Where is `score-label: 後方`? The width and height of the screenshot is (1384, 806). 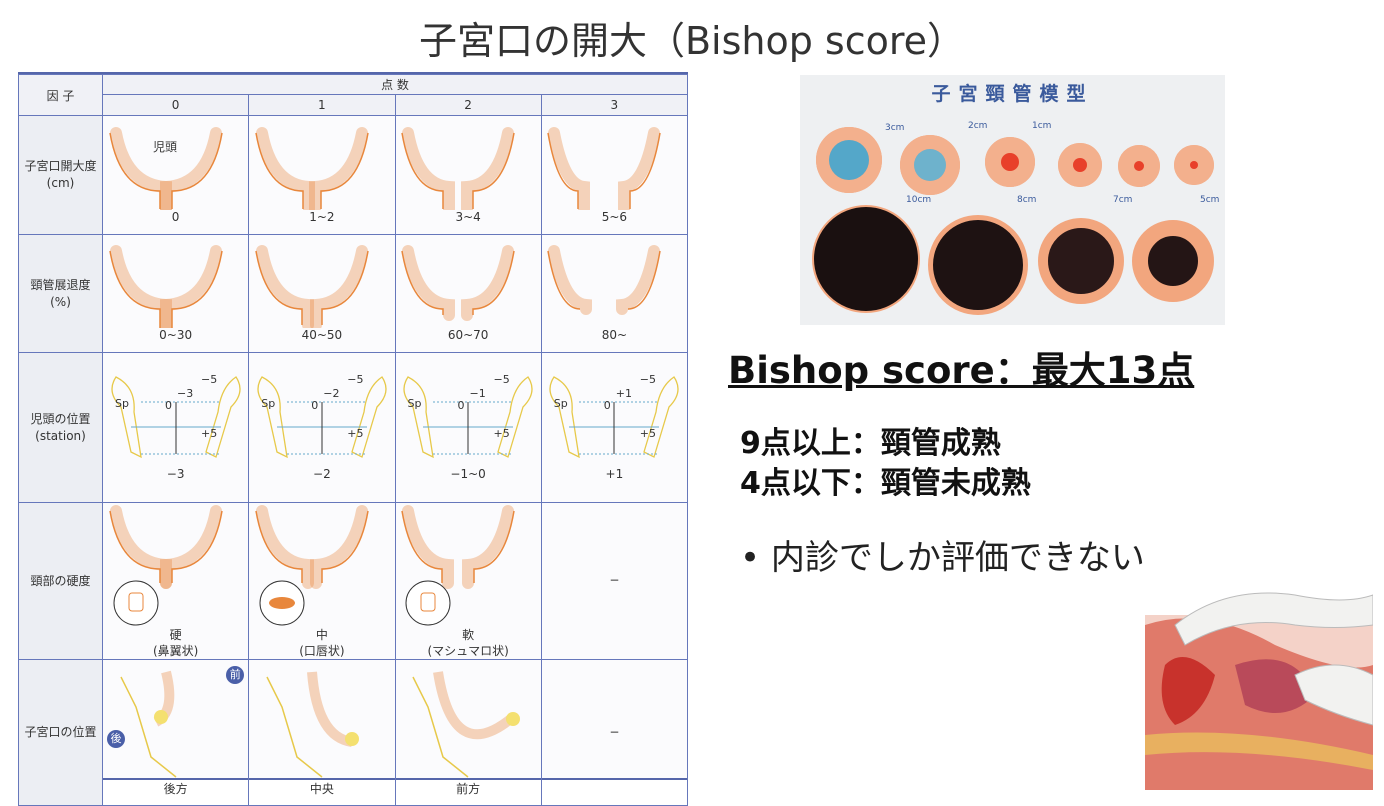 score-label: 後方 is located at coordinates (175, 789).